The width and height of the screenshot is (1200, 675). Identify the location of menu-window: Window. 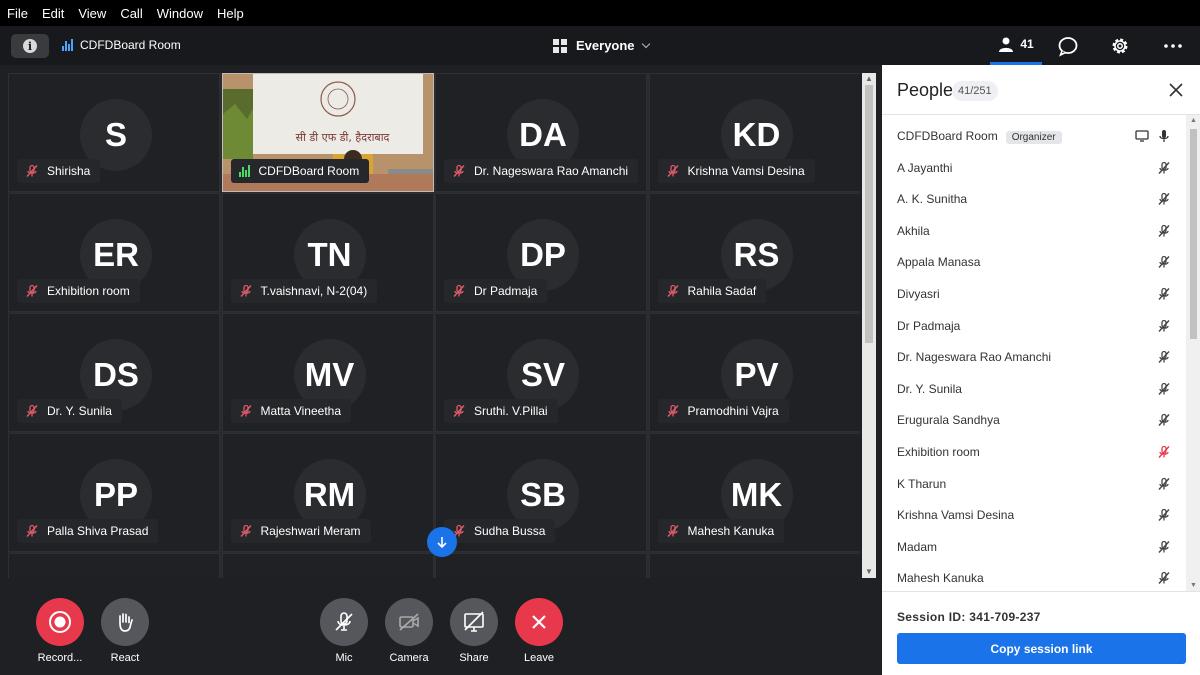
(180, 13).